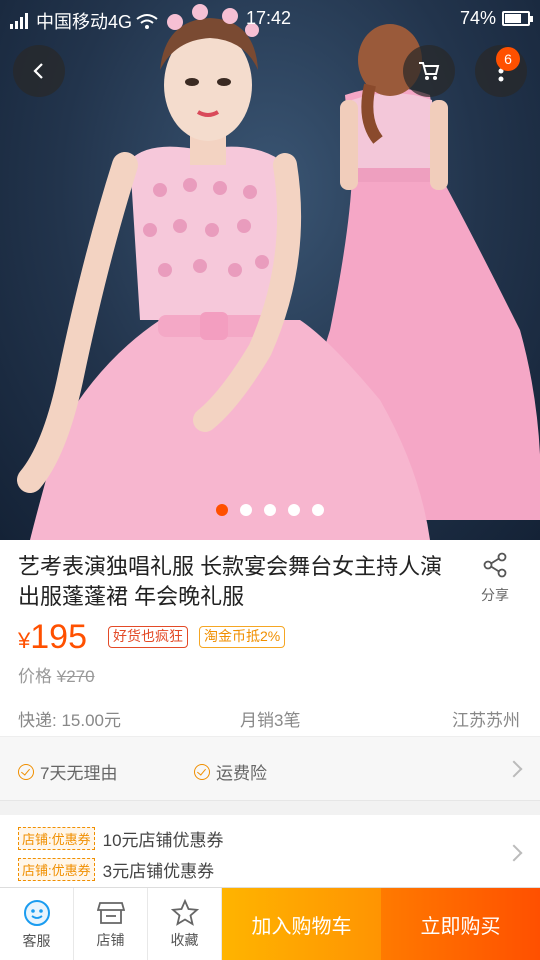 Image resolution: width=540 pixels, height=960 pixels. What do you see at coordinates (35, 676) in the screenshot?
I see `original-price-label: 价格` at bounding box center [35, 676].